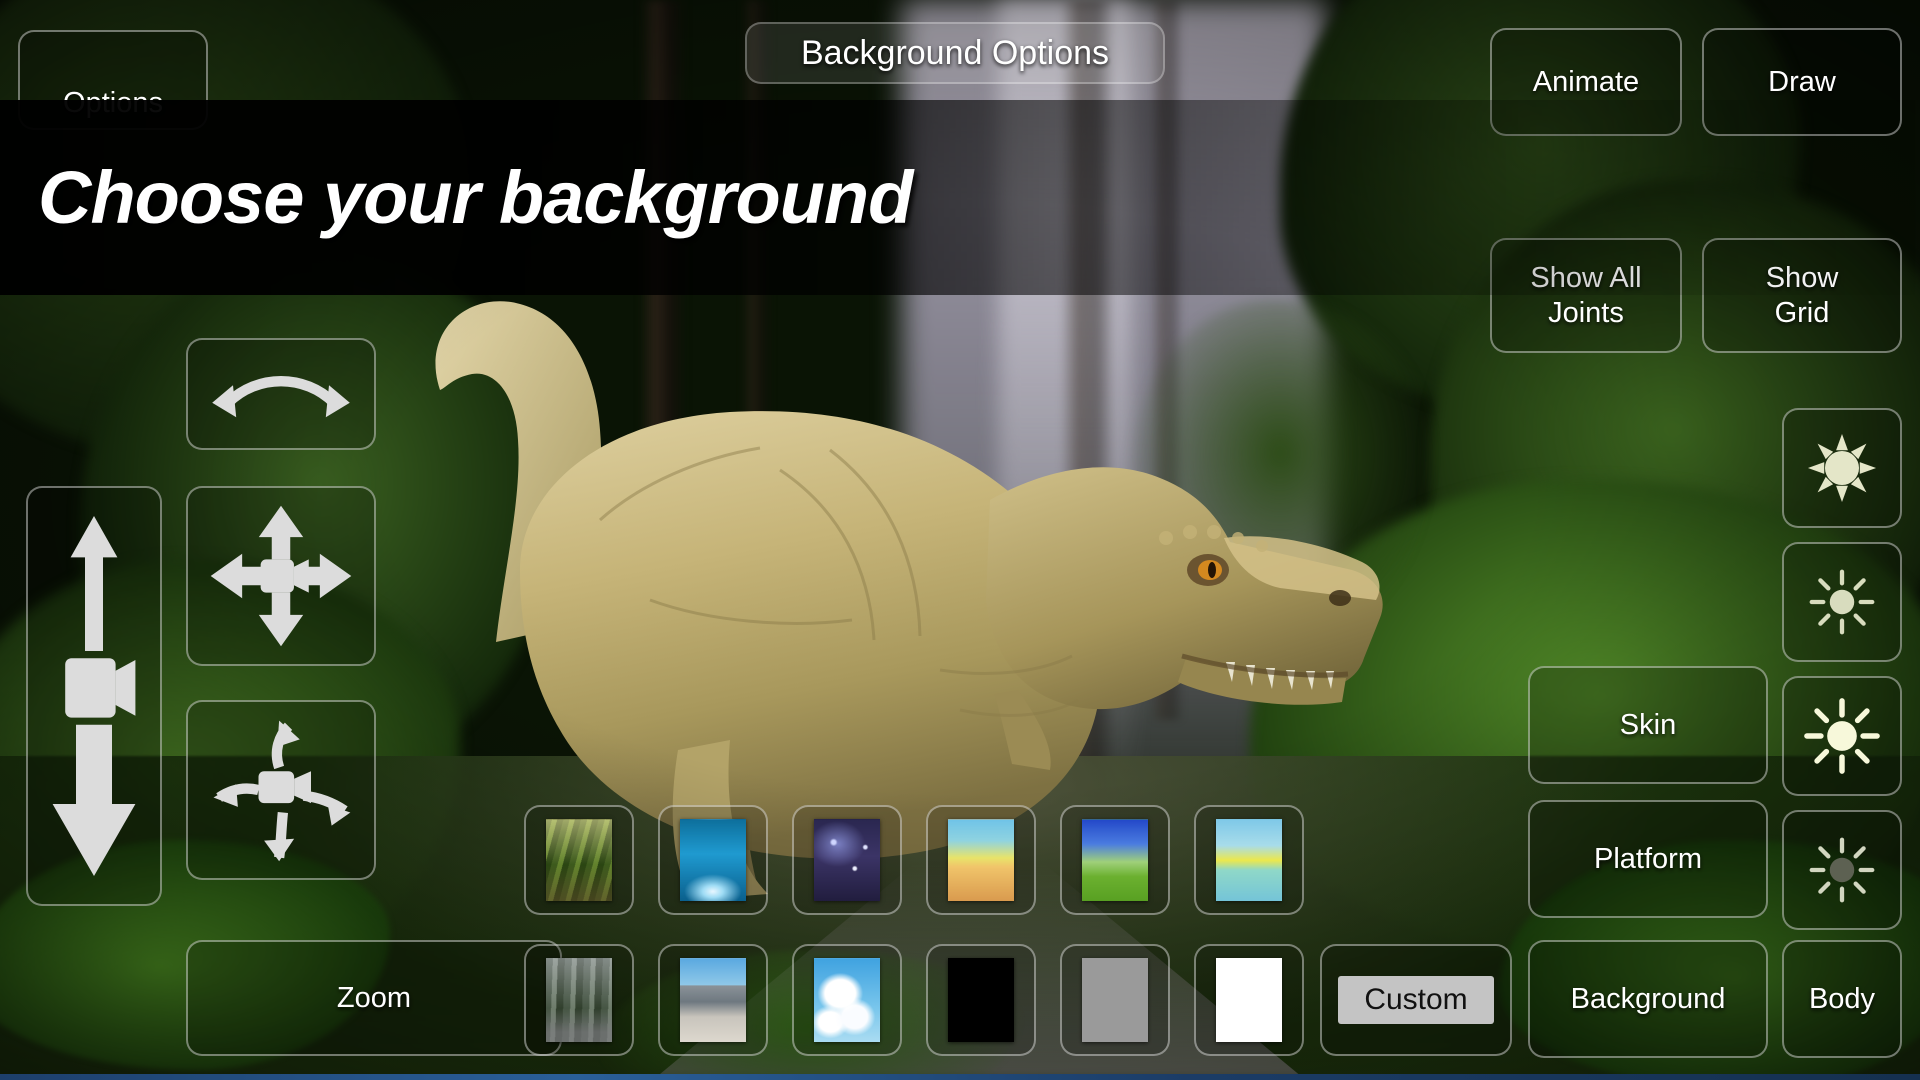  What do you see at coordinates (1802, 312) in the screenshot?
I see `show-grid-line2: Grid` at bounding box center [1802, 312].